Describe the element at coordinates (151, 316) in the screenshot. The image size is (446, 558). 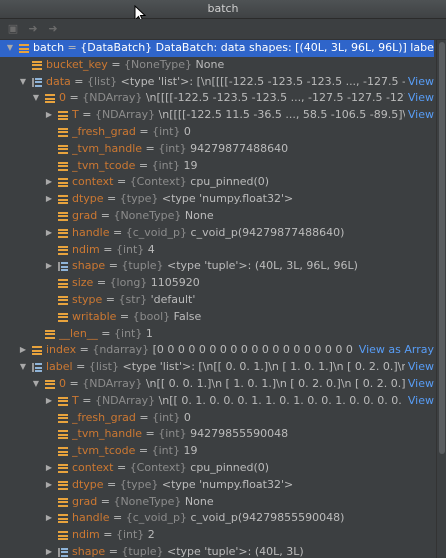
I see `variable-type: {bool}` at that location.